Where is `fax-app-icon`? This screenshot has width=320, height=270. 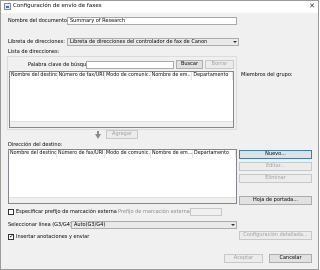
fax-app-icon is located at coordinates (7, 6).